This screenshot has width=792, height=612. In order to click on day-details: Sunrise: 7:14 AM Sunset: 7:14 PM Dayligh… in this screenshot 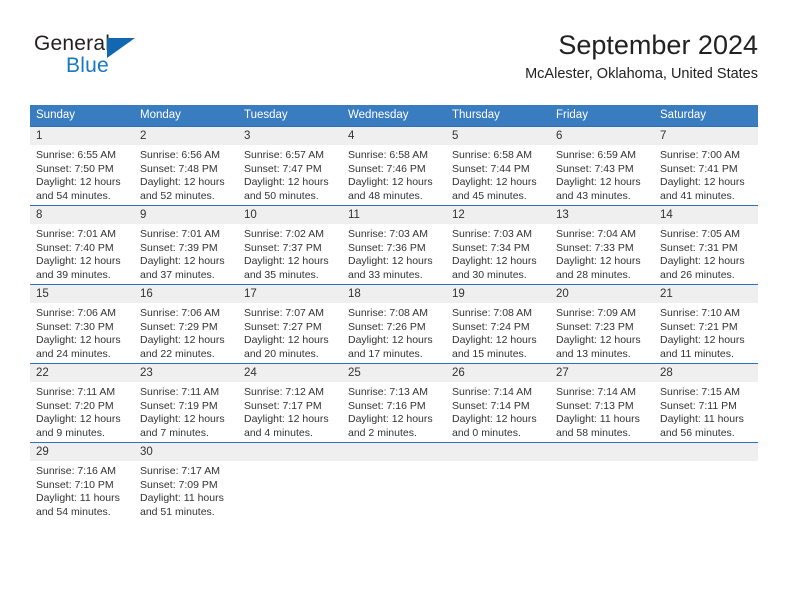, I will do `click(498, 411)`.